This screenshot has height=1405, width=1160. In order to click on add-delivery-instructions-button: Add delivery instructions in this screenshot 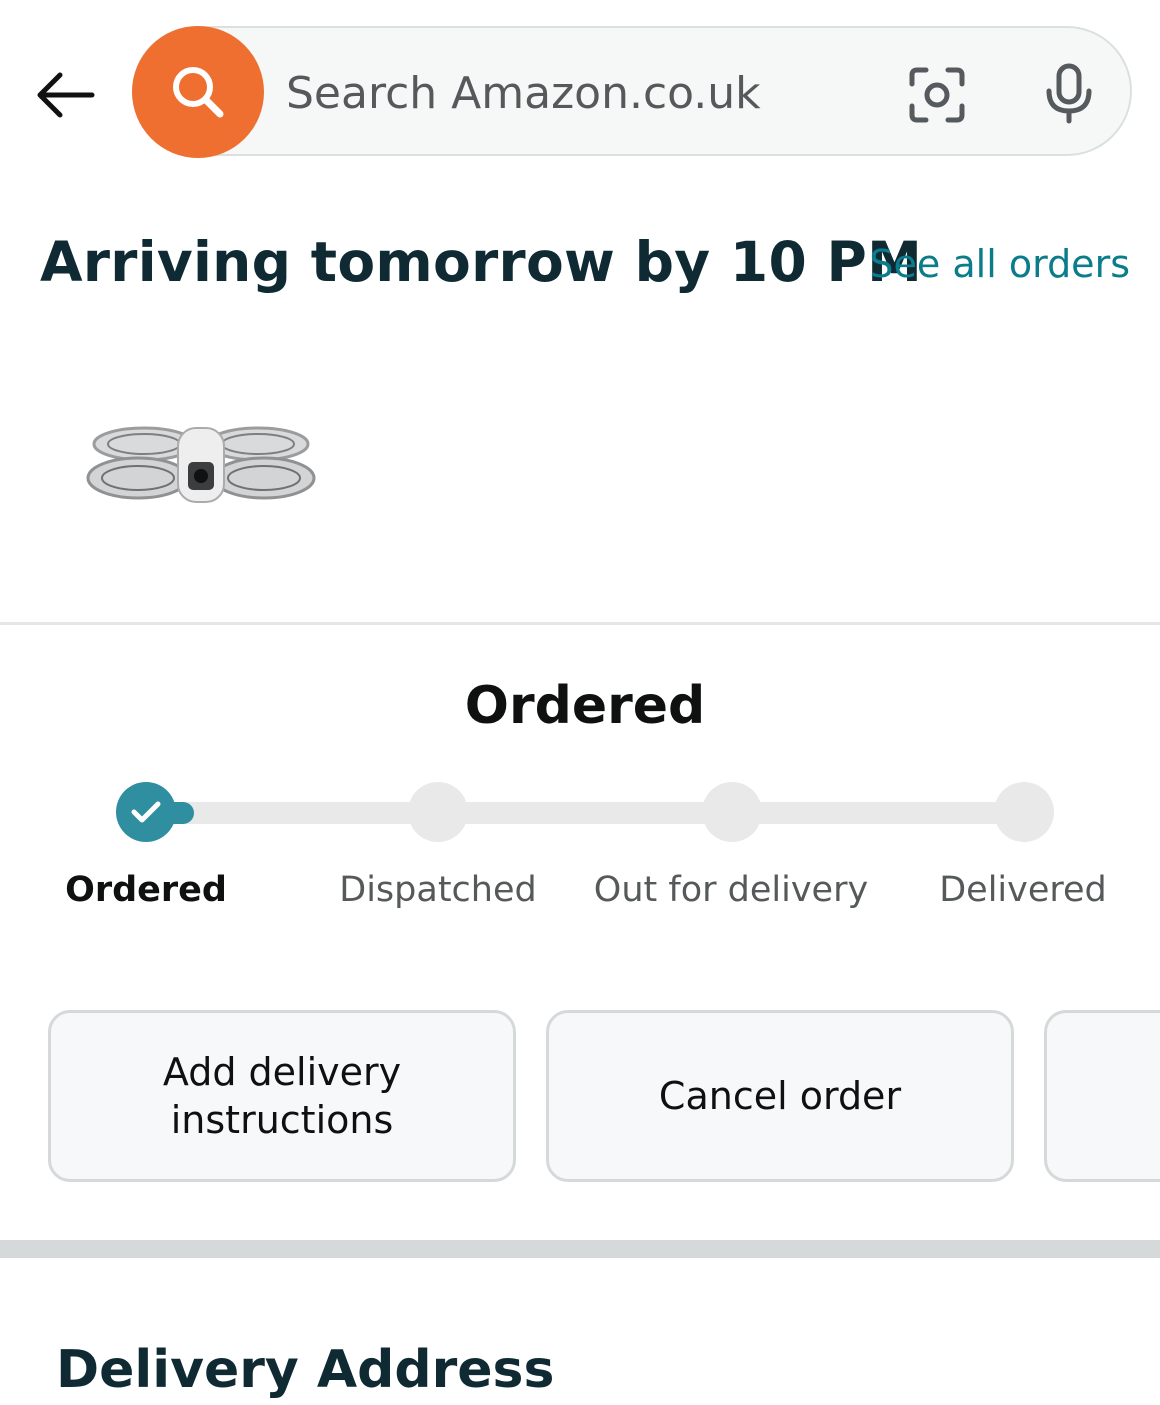, I will do `click(282, 1096)`.